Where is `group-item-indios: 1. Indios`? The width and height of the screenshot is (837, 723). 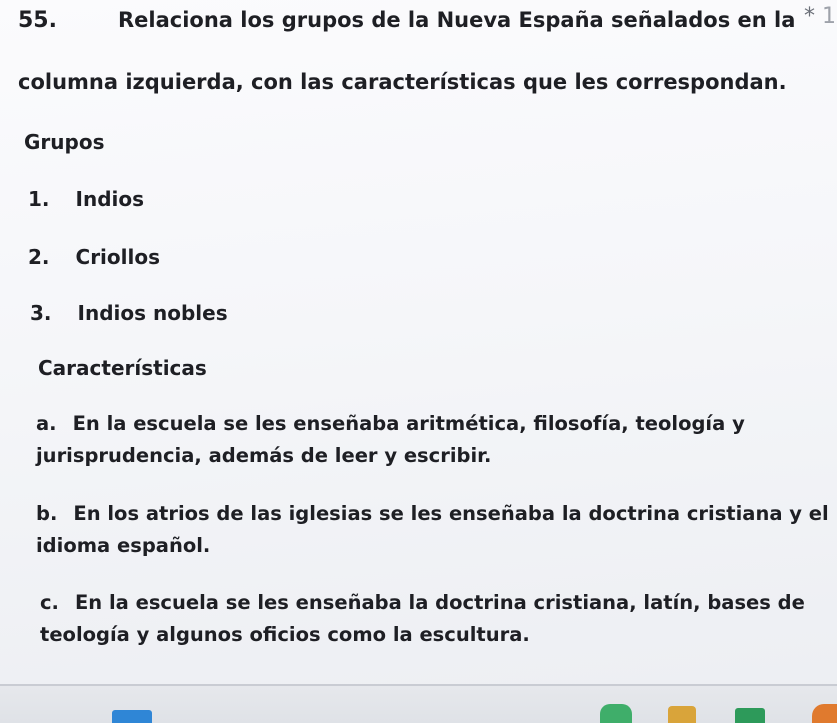
group-item-indios: 1. Indios is located at coordinates (86, 199).